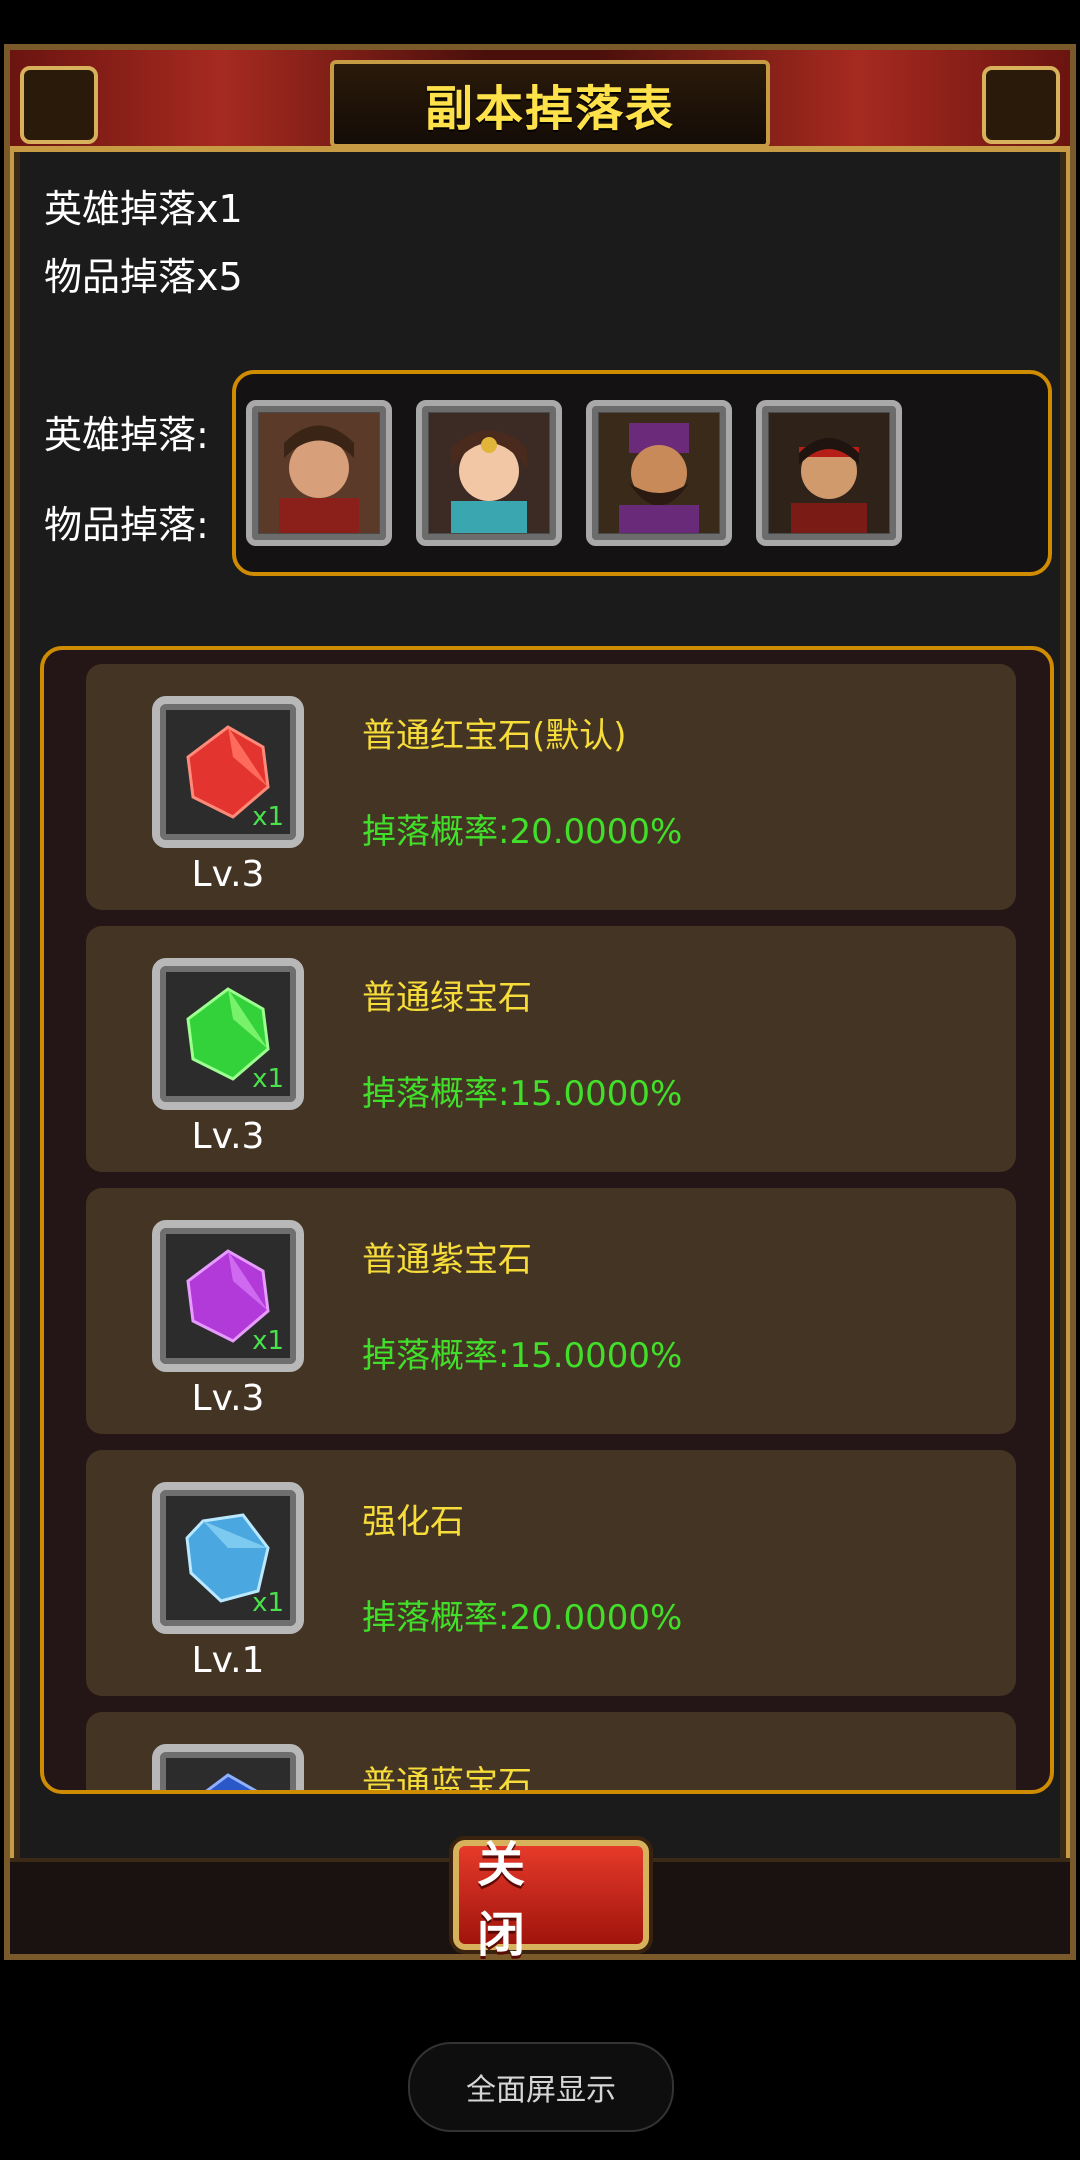 This screenshot has width=1080, height=2160. I want to click on item-level: Lv.1, so click(228, 1660).